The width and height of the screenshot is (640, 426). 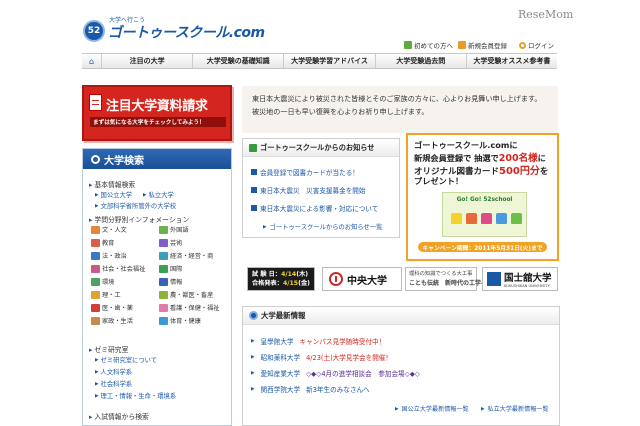 I want to click on link-science-tech: 理工・情報・生命・環境系, so click(x=136, y=395).